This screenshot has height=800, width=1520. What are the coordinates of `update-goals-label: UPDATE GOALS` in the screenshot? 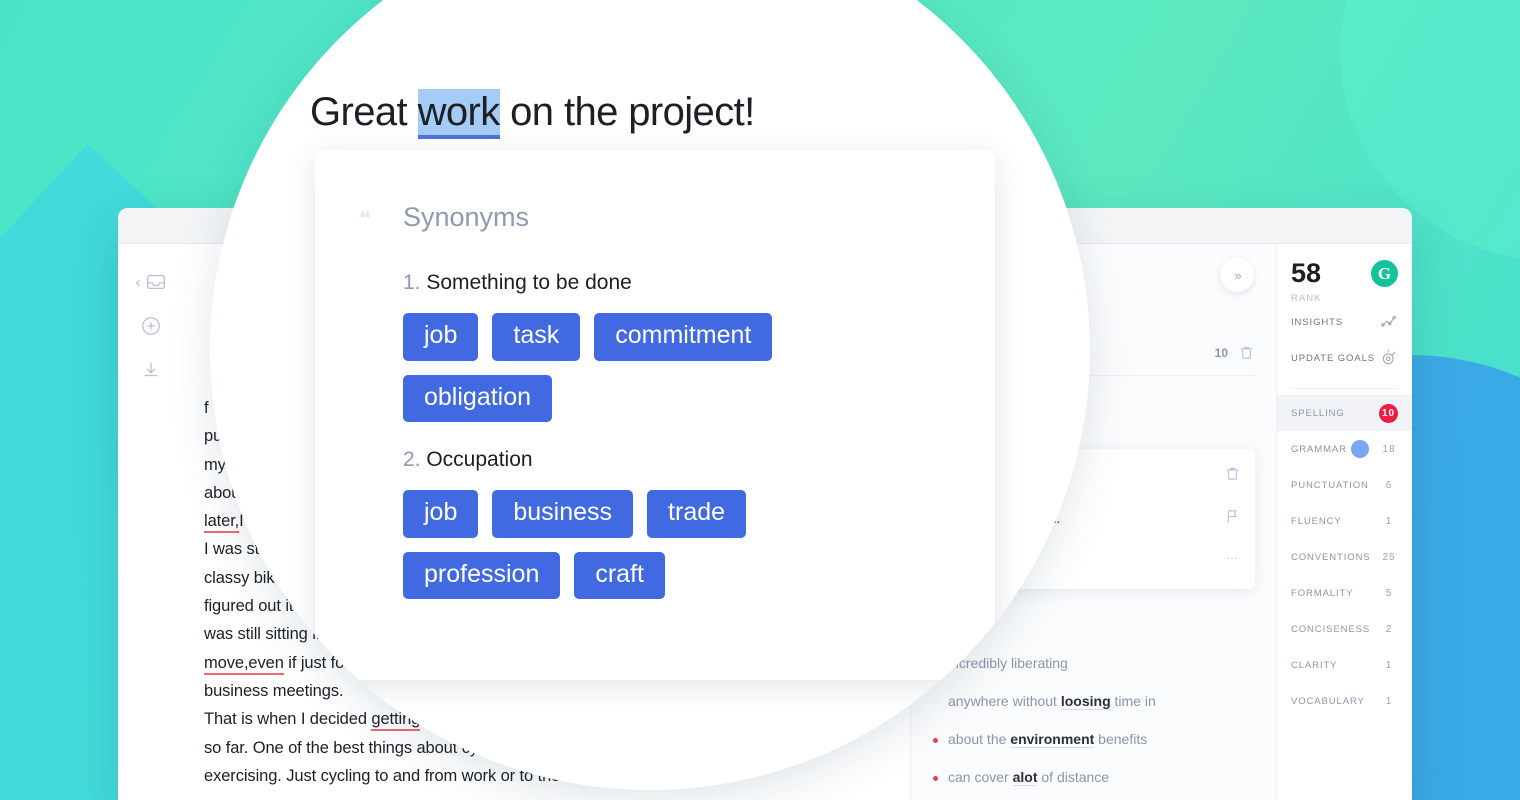 It's located at (1333, 358).